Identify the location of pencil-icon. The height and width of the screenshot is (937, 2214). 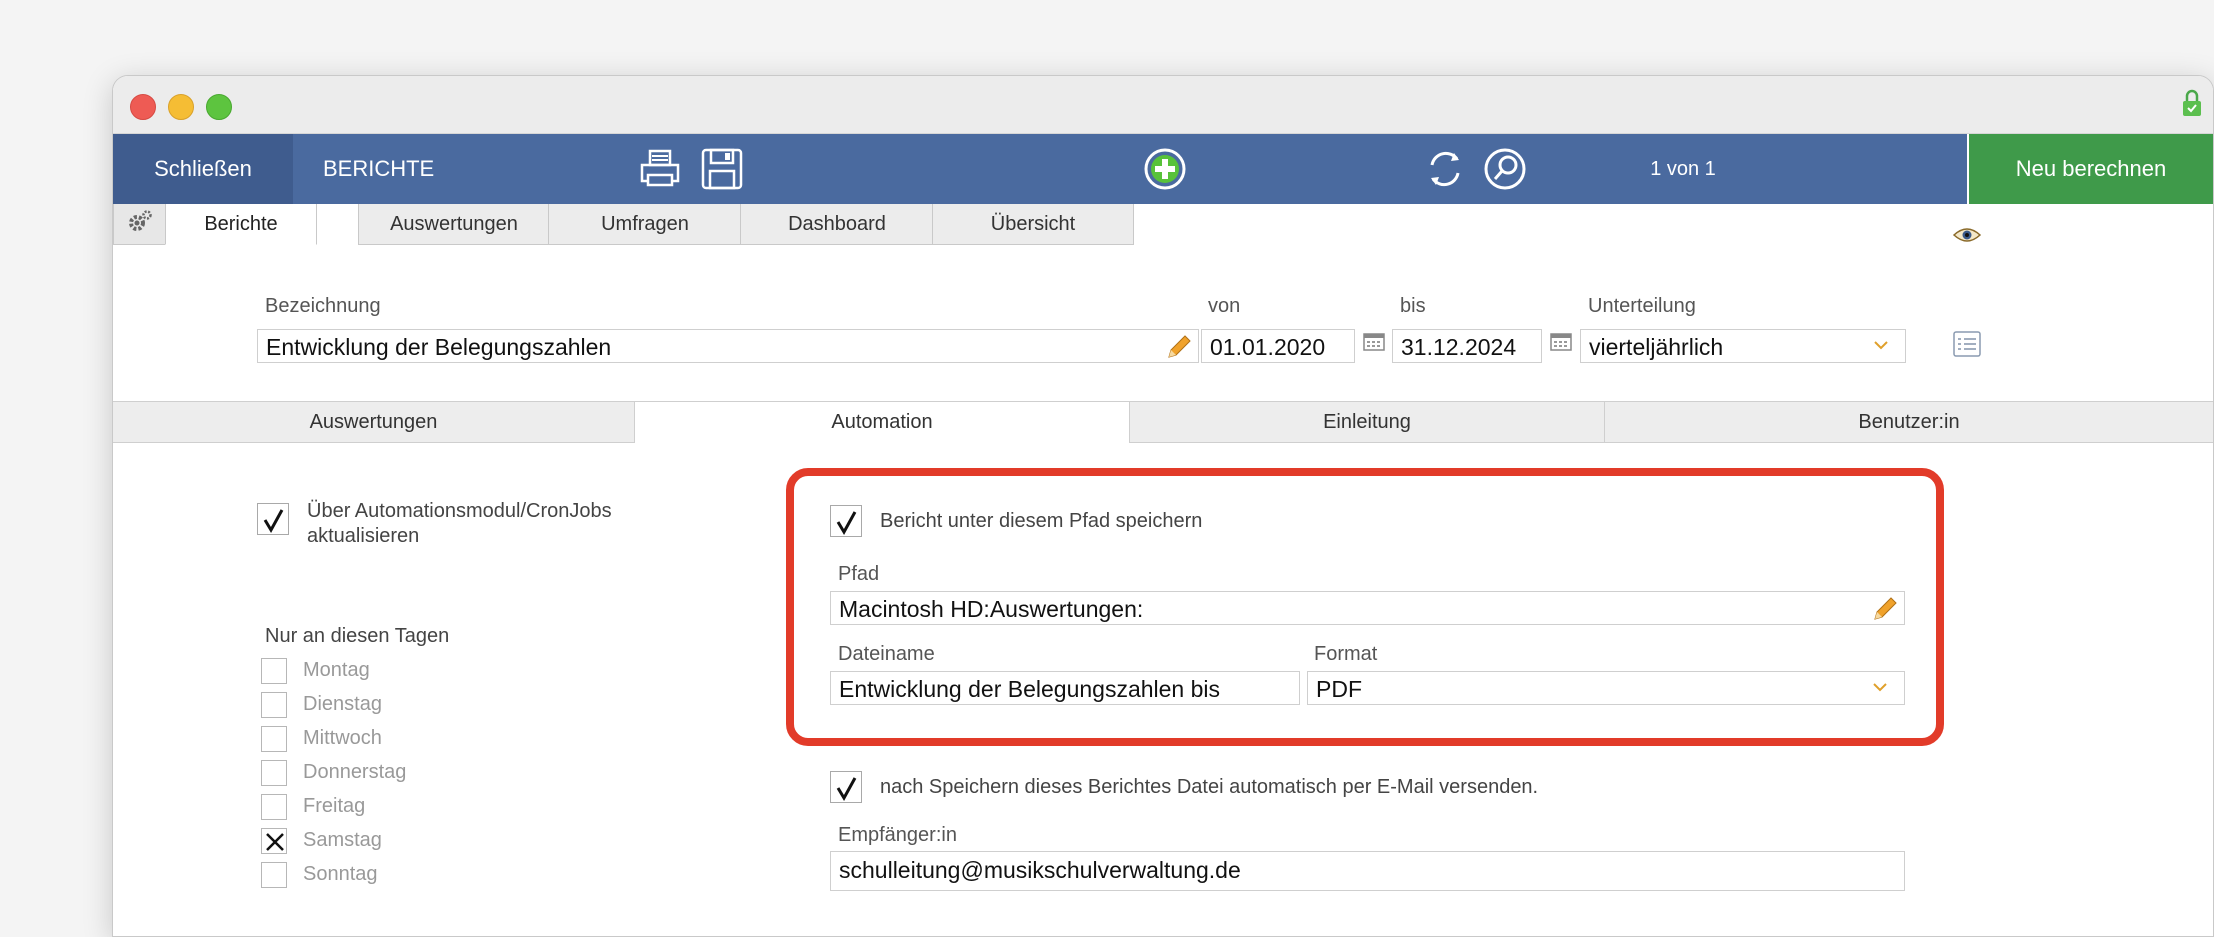
(1179, 347).